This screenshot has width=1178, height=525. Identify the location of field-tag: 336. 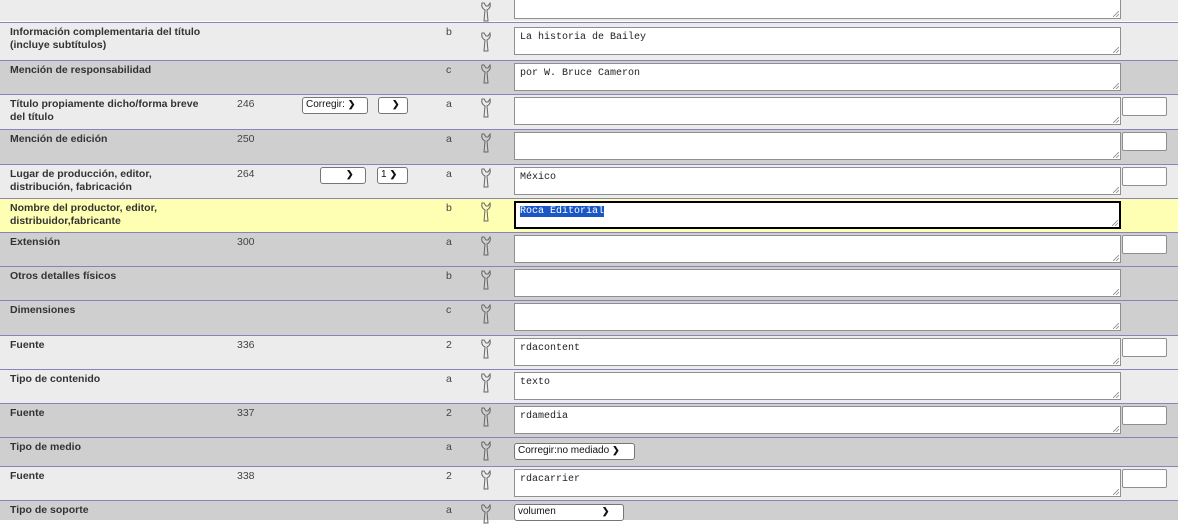
(246, 345).